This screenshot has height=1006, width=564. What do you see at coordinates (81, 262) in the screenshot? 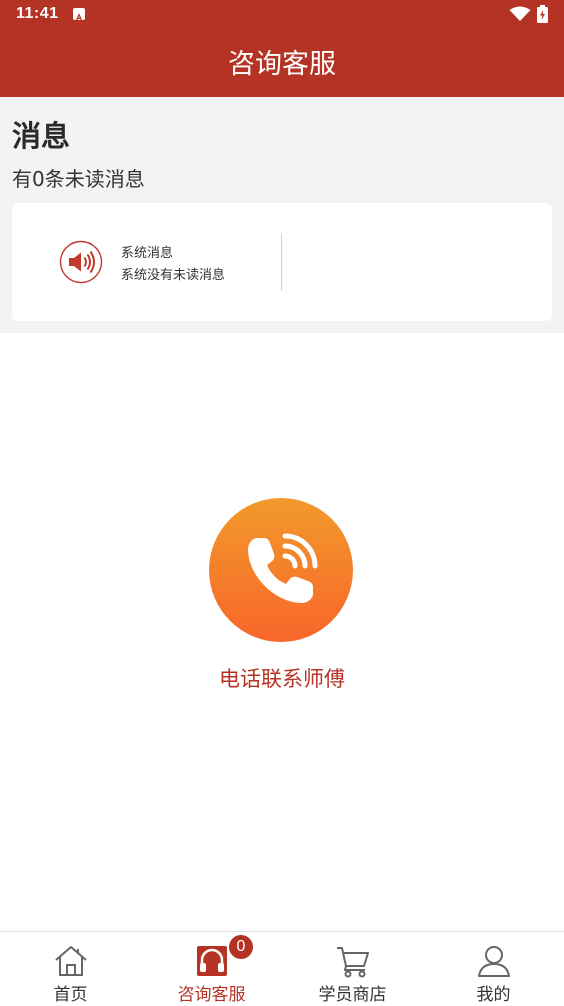
I see `speaker-icon` at bounding box center [81, 262].